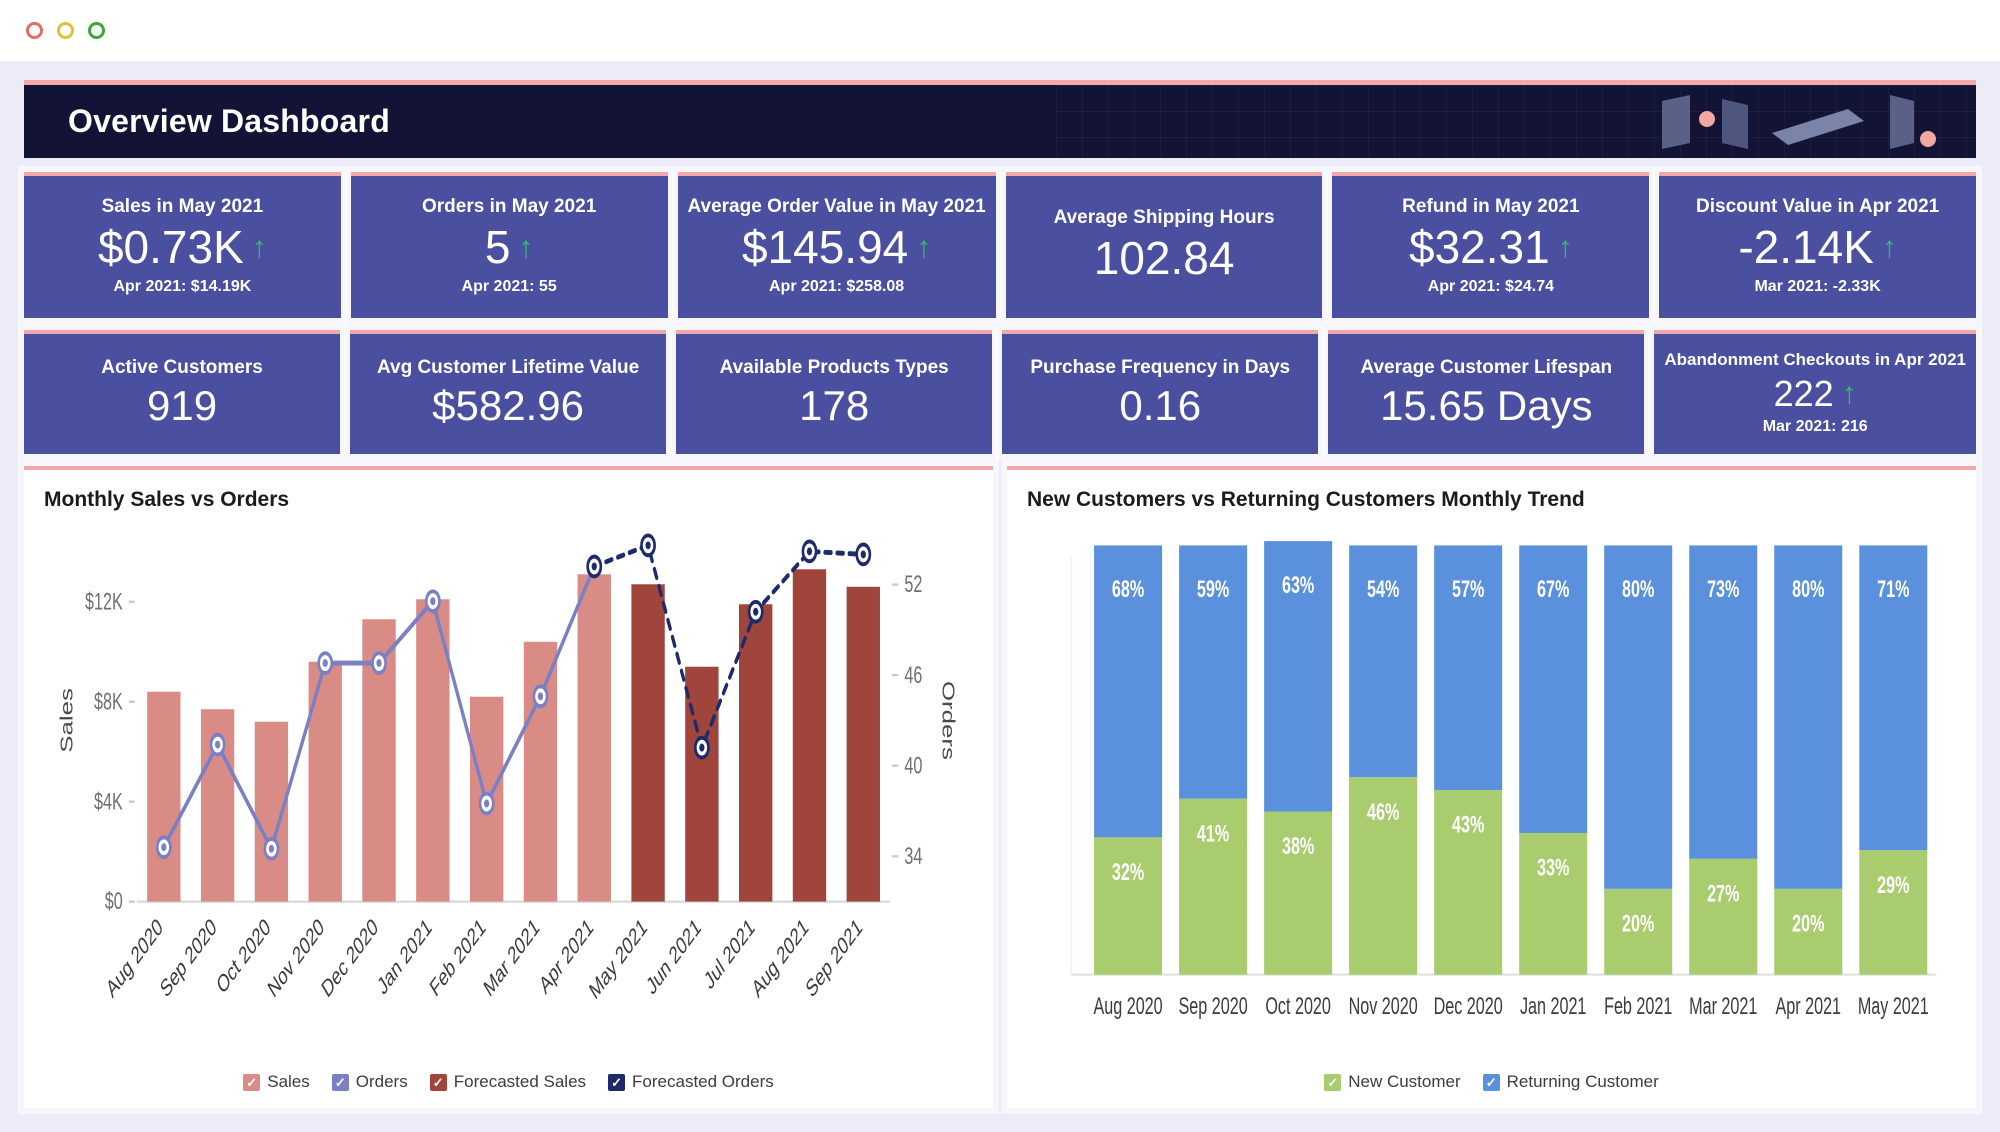  Describe the element at coordinates (1298, 585) in the screenshot. I see `svg-text: 63%` at that location.